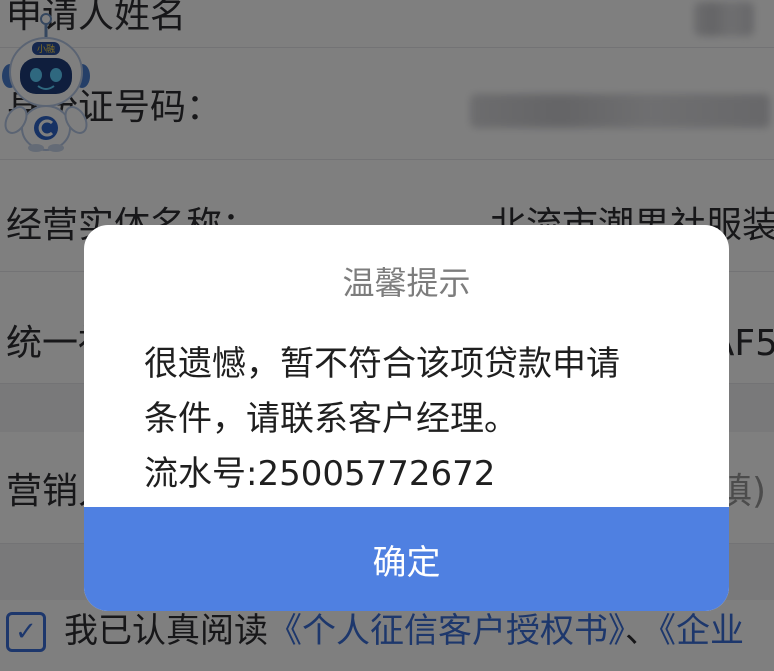 This screenshot has height=671, width=774. Describe the element at coordinates (331, 419) in the screenshot. I see `dialog-message-line-2: 条件，请联系客户经理。` at that location.